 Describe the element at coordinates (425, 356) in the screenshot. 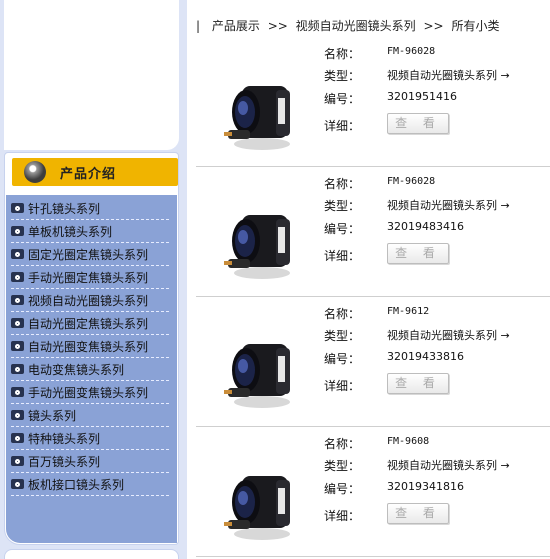

I see `product-code: 32019433816` at that location.